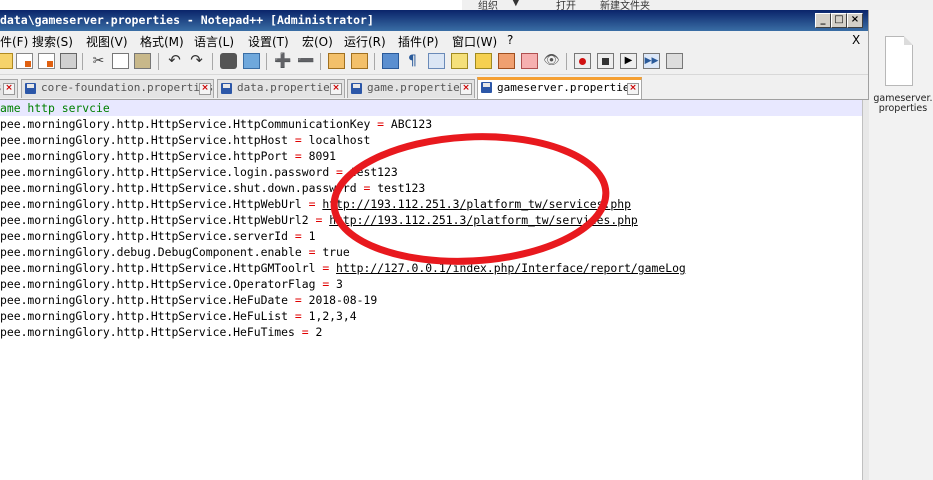 This screenshot has height=480, width=933. Describe the element at coordinates (174, 61) in the screenshot. I see `undo-icon: ↶` at that location.